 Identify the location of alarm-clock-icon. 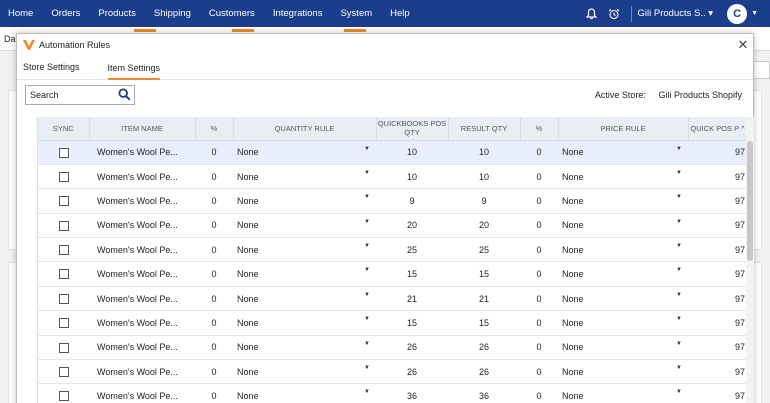
(614, 13).